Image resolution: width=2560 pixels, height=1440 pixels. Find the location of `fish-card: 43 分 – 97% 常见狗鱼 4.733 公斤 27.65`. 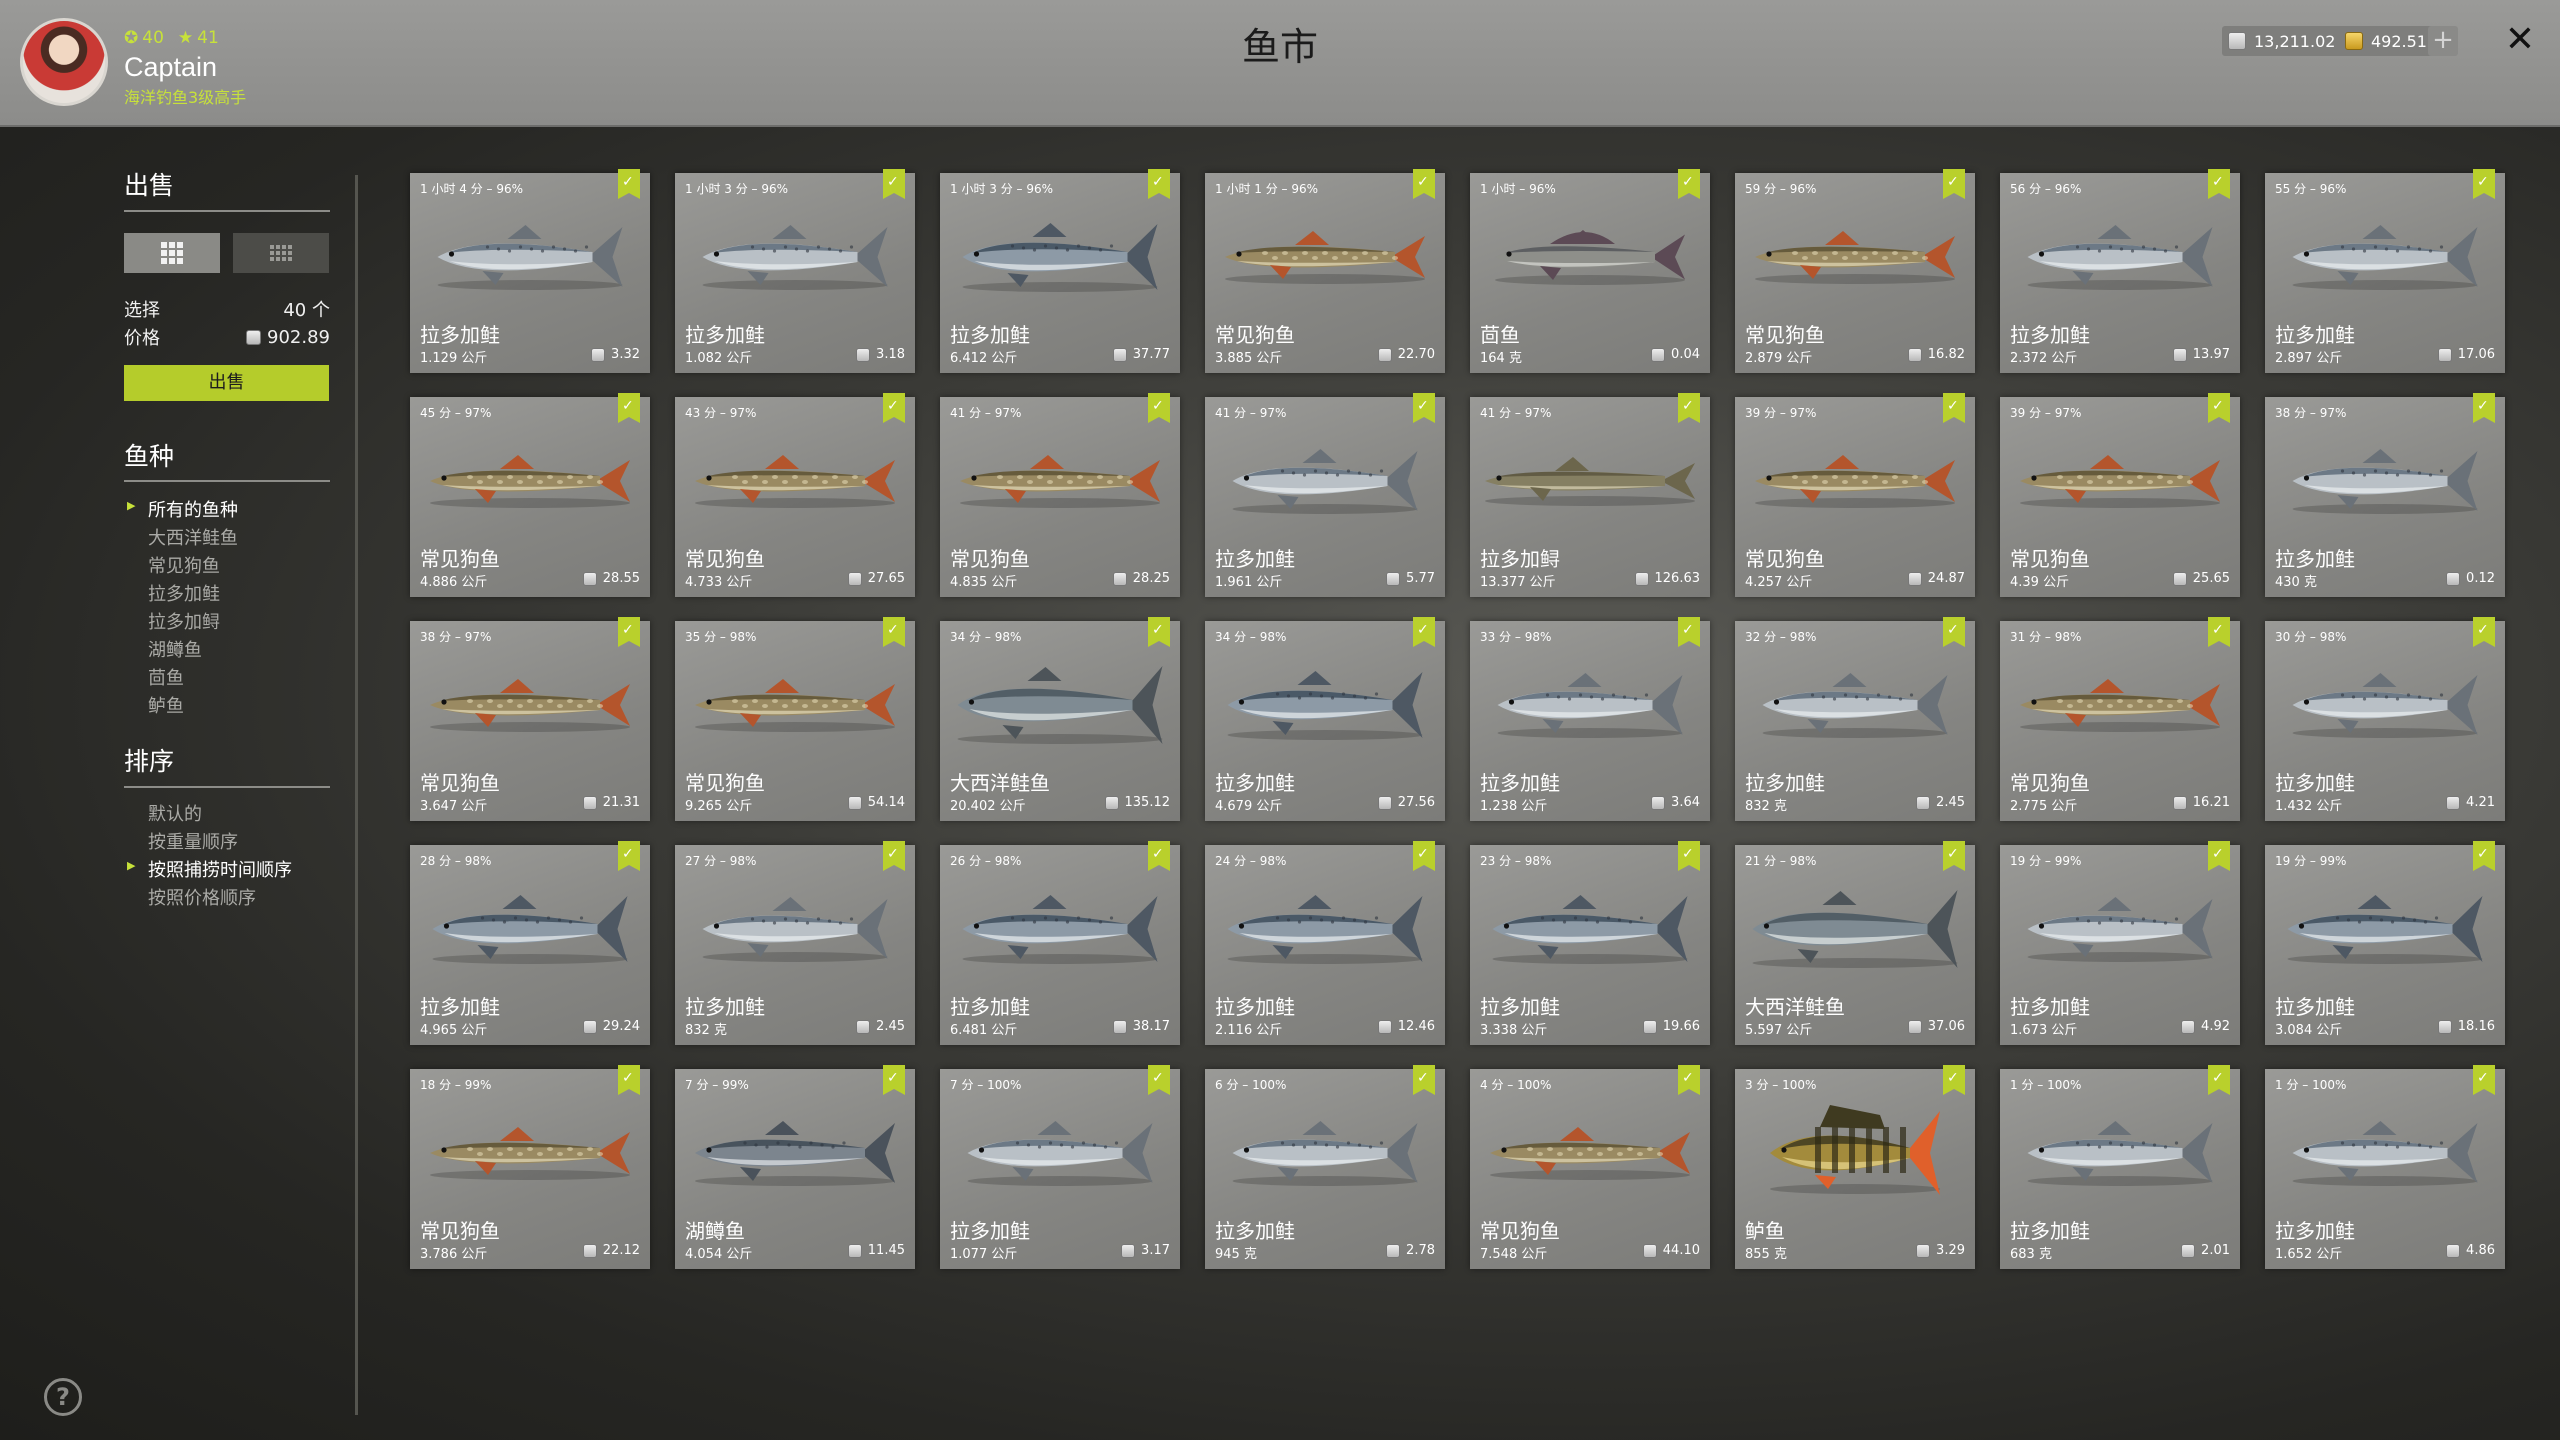

fish-card: 43 分 – 97% 常见狗鱼 4.733 公斤 27.65 is located at coordinates (795, 495).